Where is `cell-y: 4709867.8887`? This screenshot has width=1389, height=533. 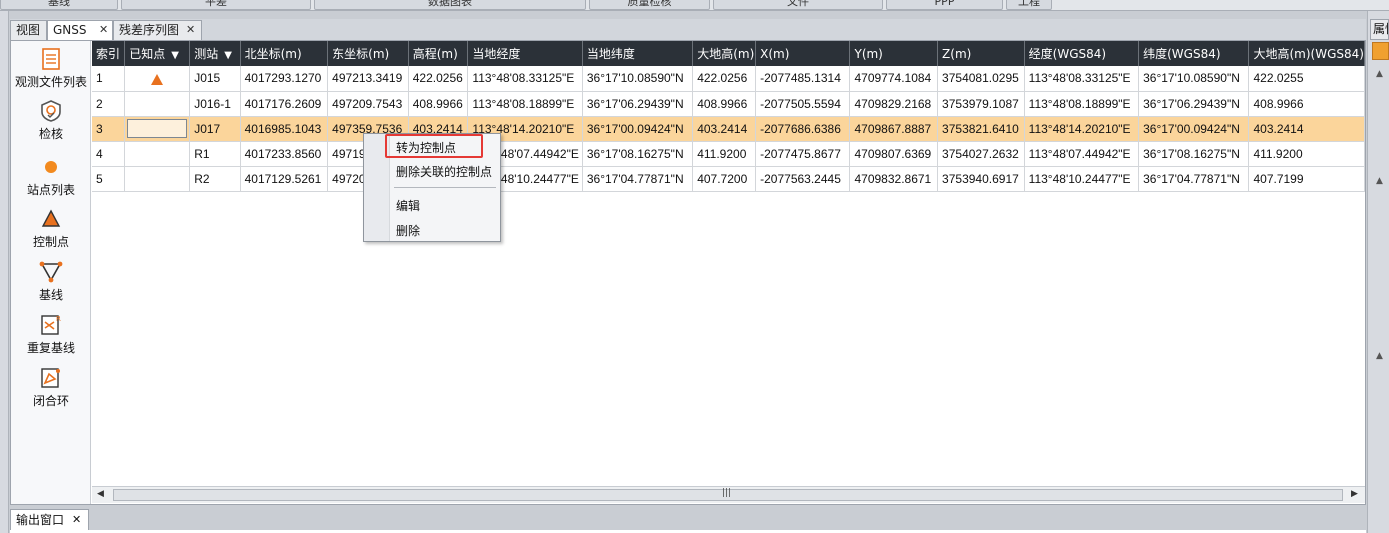
cell-y: 4709867.8887 is located at coordinates (894, 129).